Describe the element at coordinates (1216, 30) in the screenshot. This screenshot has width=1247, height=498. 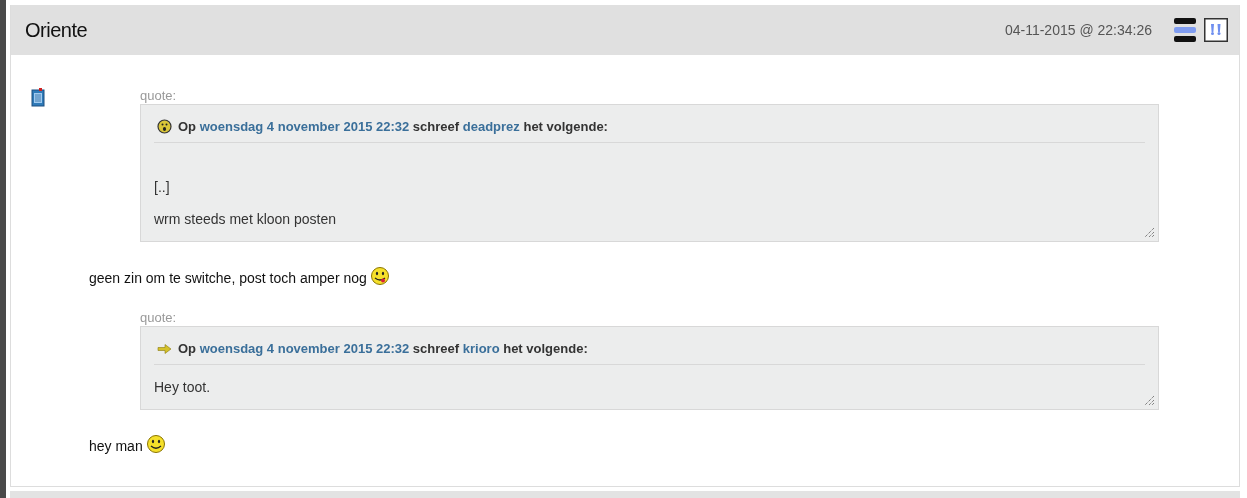
I see `quote-icon` at that location.